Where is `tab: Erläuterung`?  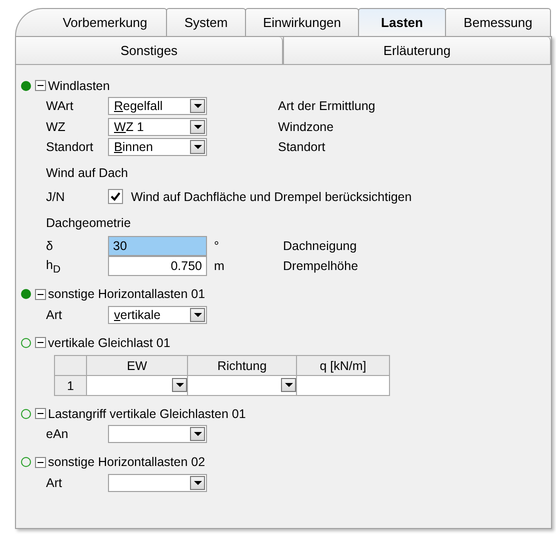
tab: Erläuterung is located at coordinates (417, 51).